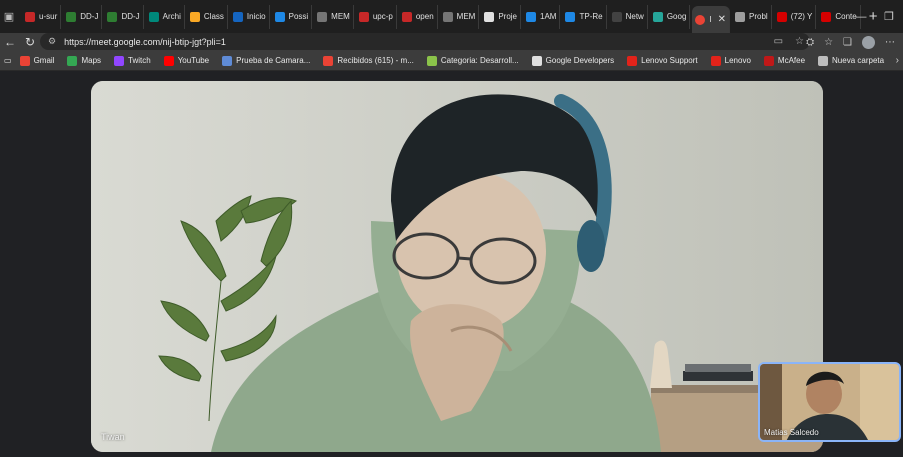 Image resolution: width=903 pixels, height=457 pixels. I want to click on active-tab: I ✕, so click(711, 19).